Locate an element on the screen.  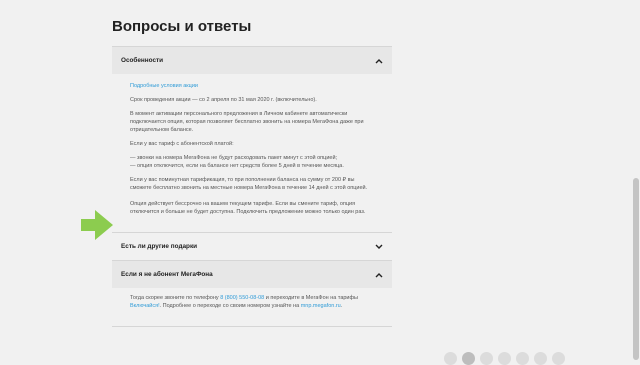
conditions-link: Подробные условия акции is located at coordinates (164, 86).